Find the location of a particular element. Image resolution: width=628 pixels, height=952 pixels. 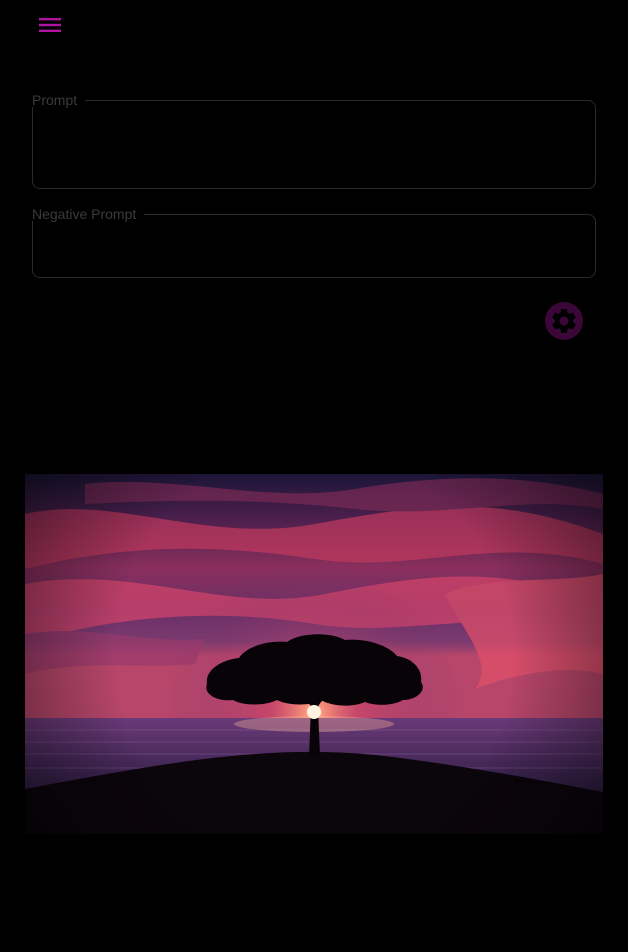

settings-button is located at coordinates (564, 321).